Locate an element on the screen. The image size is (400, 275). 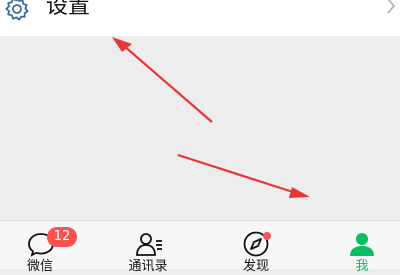
tab-label-me: 我 is located at coordinates (362, 266).